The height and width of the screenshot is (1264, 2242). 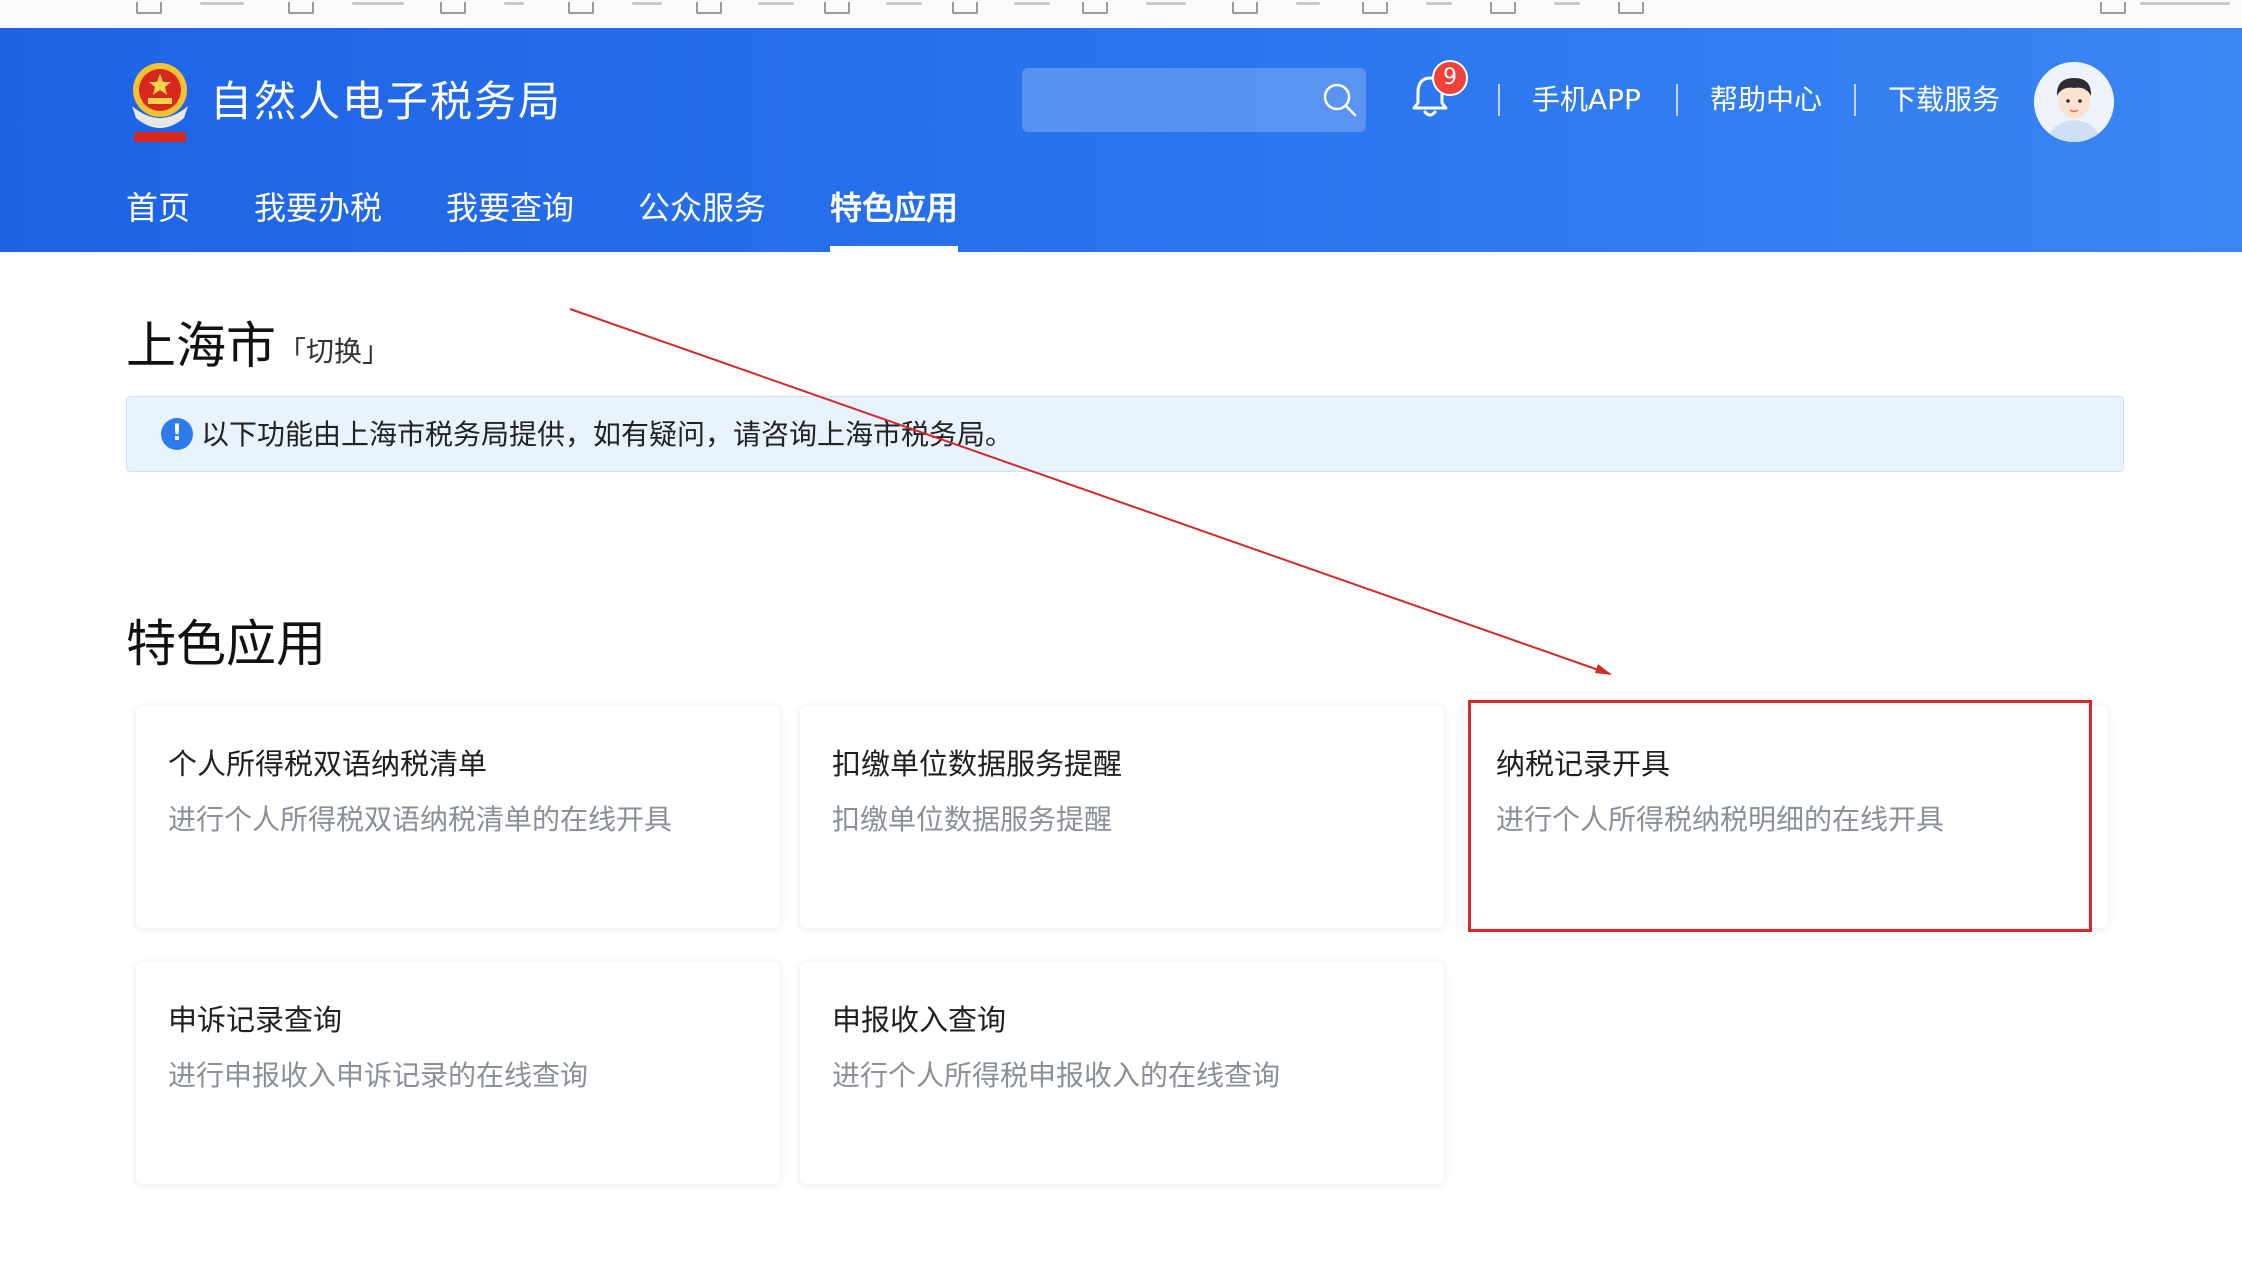 What do you see at coordinates (1766, 100) in the screenshot?
I see `help-center-link: 帮助中心` at bounding box center [1766, 100].